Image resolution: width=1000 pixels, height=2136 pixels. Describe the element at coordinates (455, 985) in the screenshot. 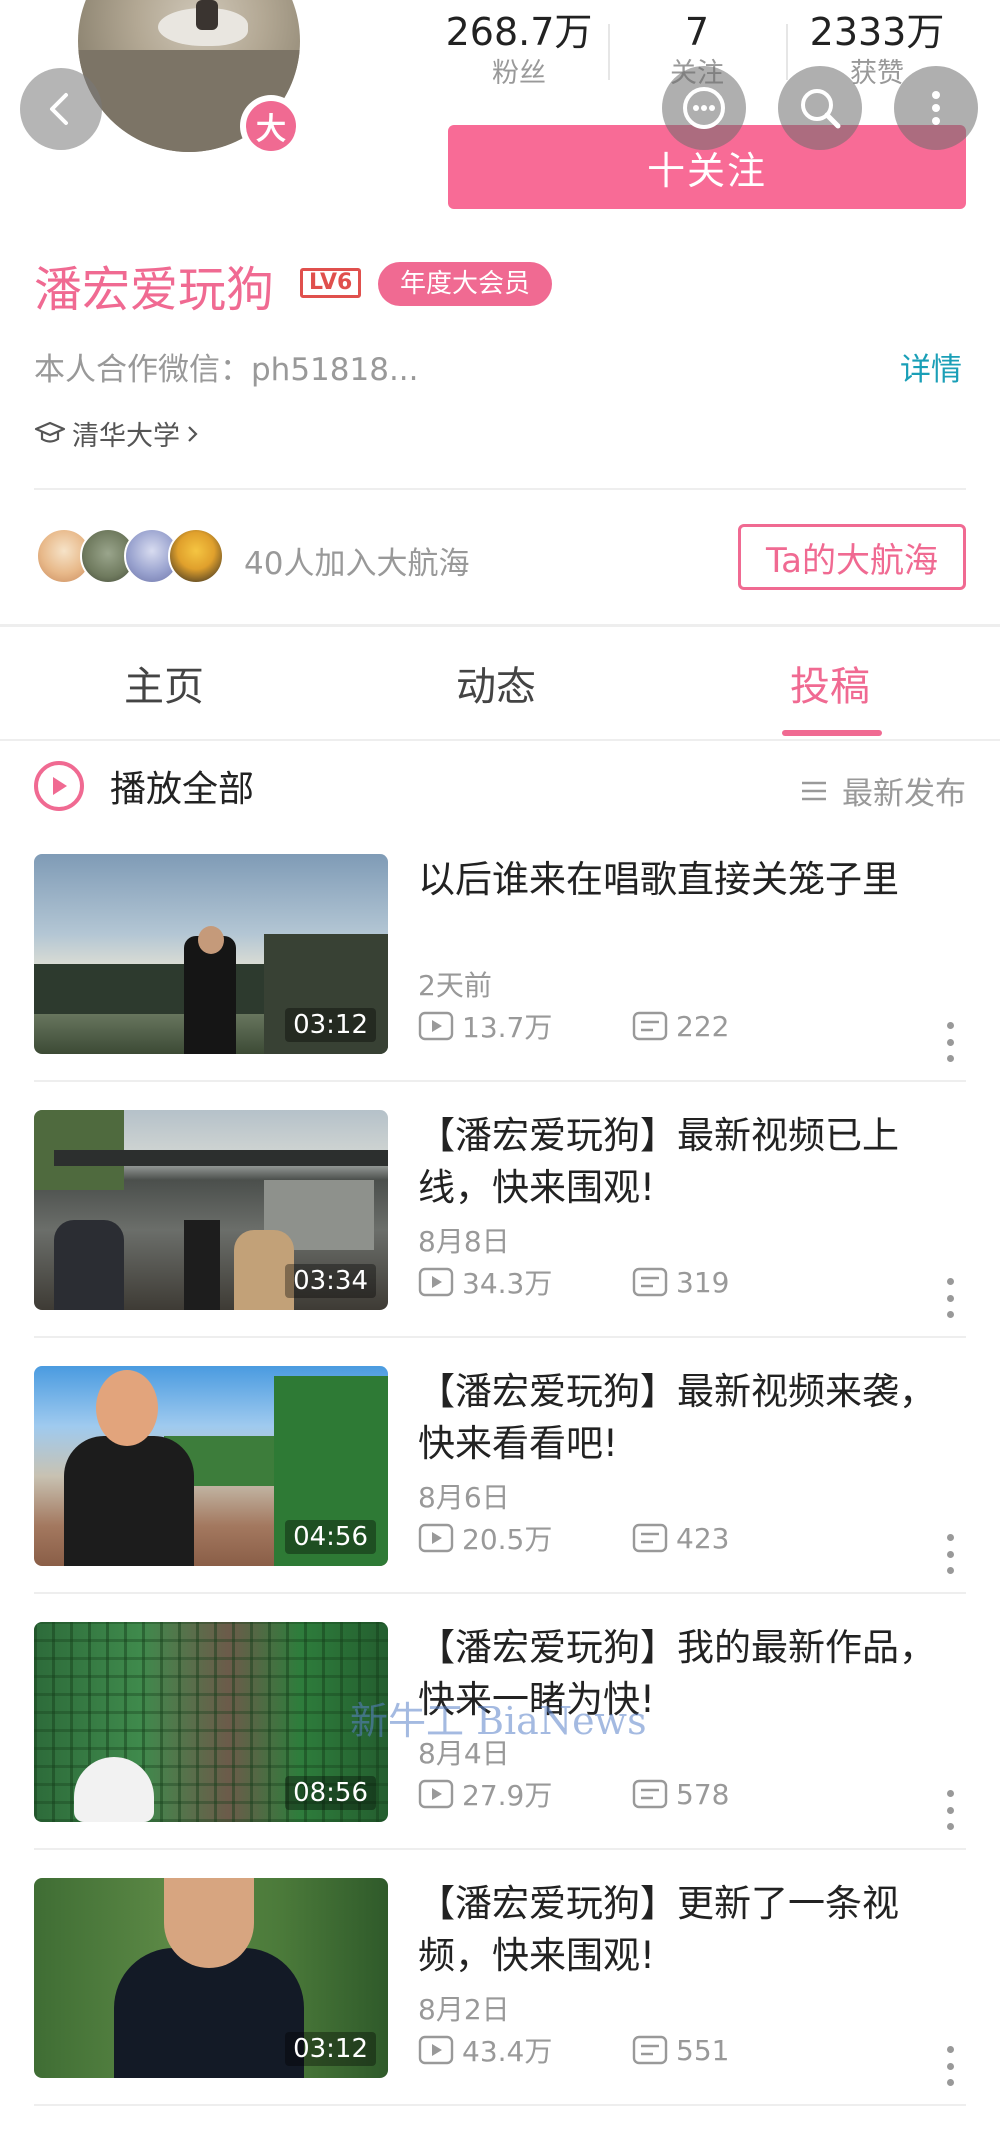

I see `video-date: 2天前` at that location.